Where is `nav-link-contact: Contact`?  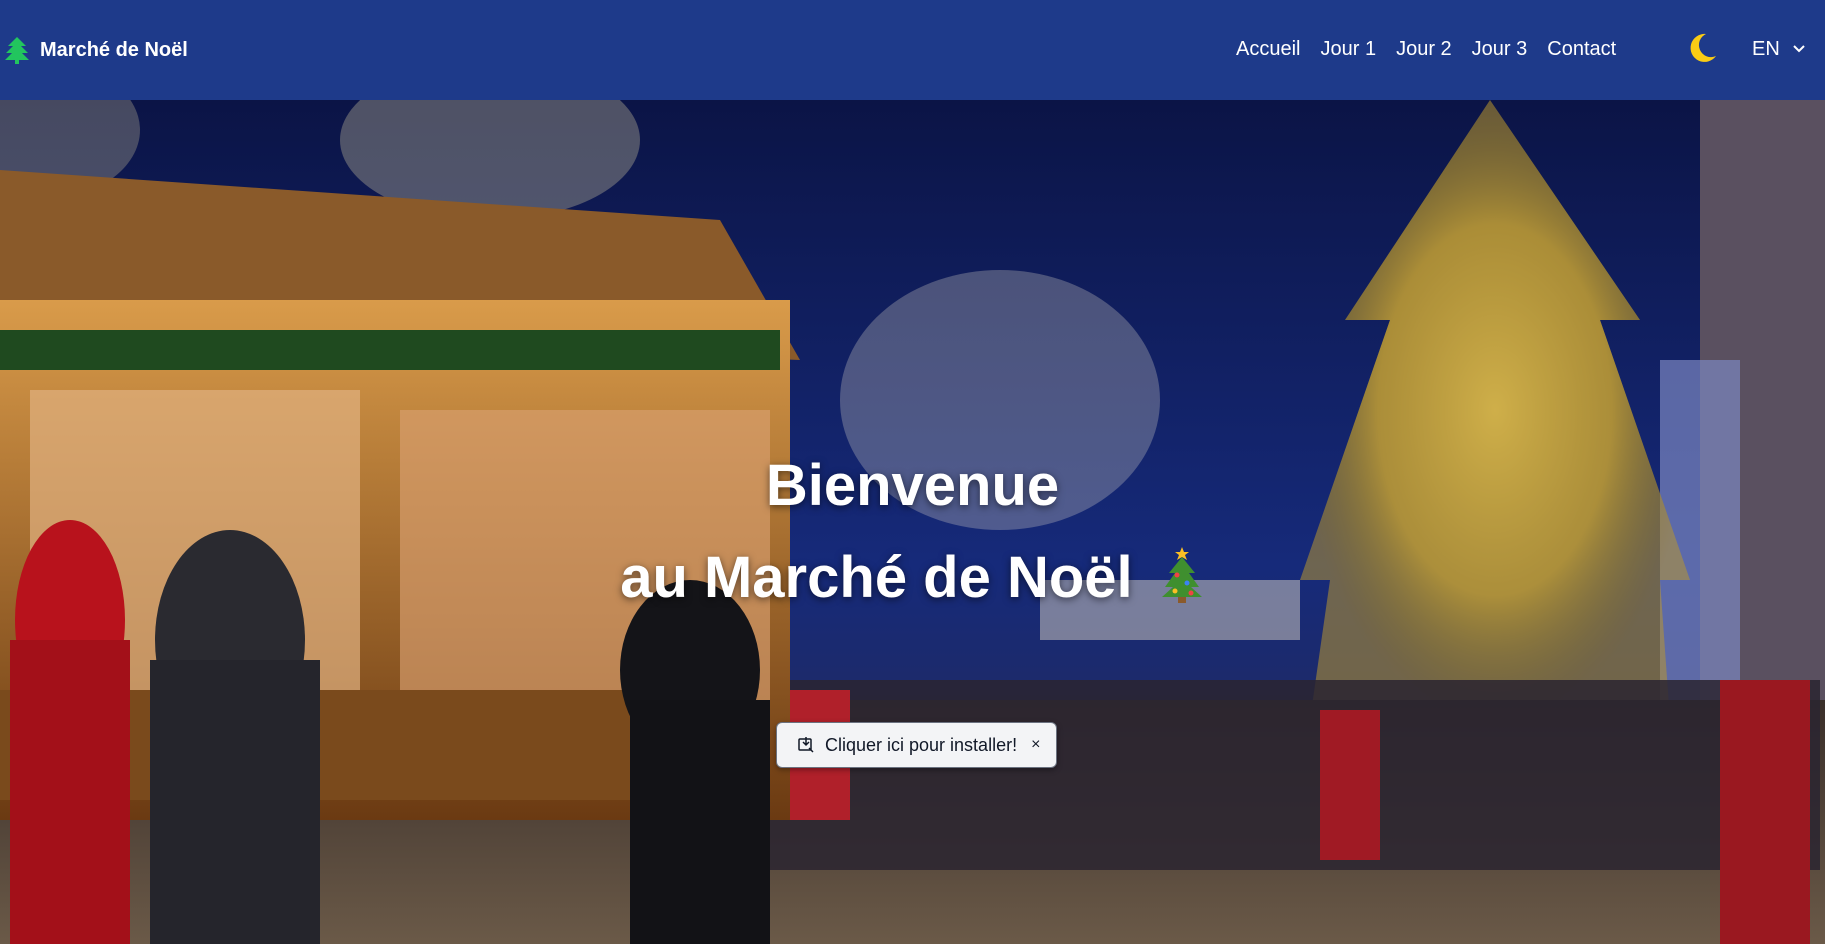 nav-link-contact: Contact is located at coordinates (1581, 49).